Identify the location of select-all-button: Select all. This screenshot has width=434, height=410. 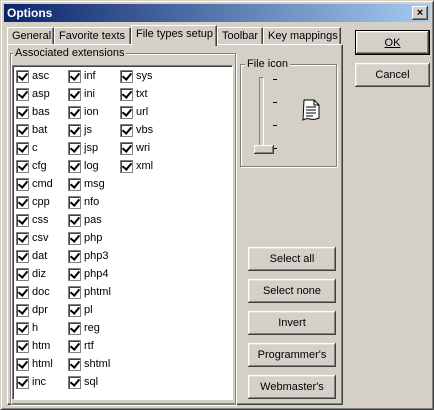
(292, 259).